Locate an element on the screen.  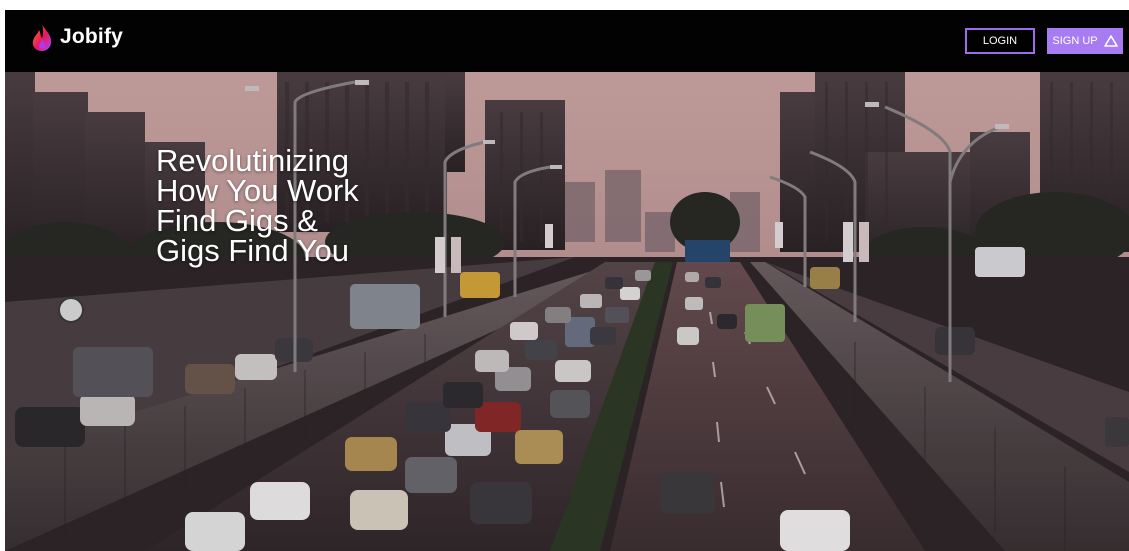
login-button-label: LOGIN is located at coordinates (1000, 41).